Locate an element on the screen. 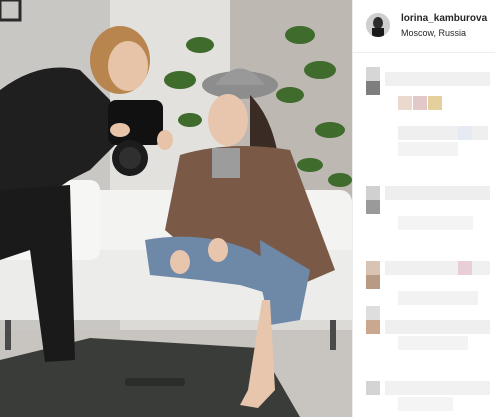  avatar is located at coordinates (378, 25).